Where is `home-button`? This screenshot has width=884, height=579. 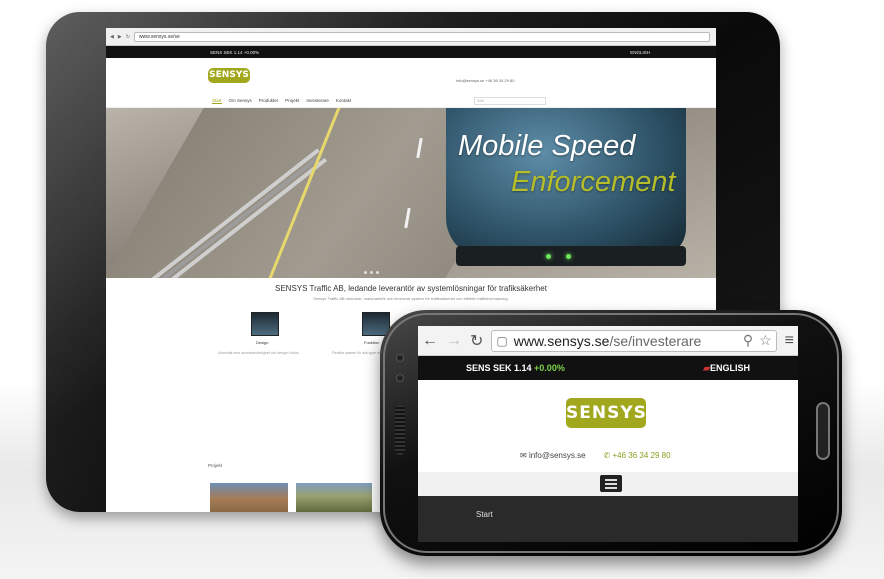 home-button is located at coordinates (823, 431).